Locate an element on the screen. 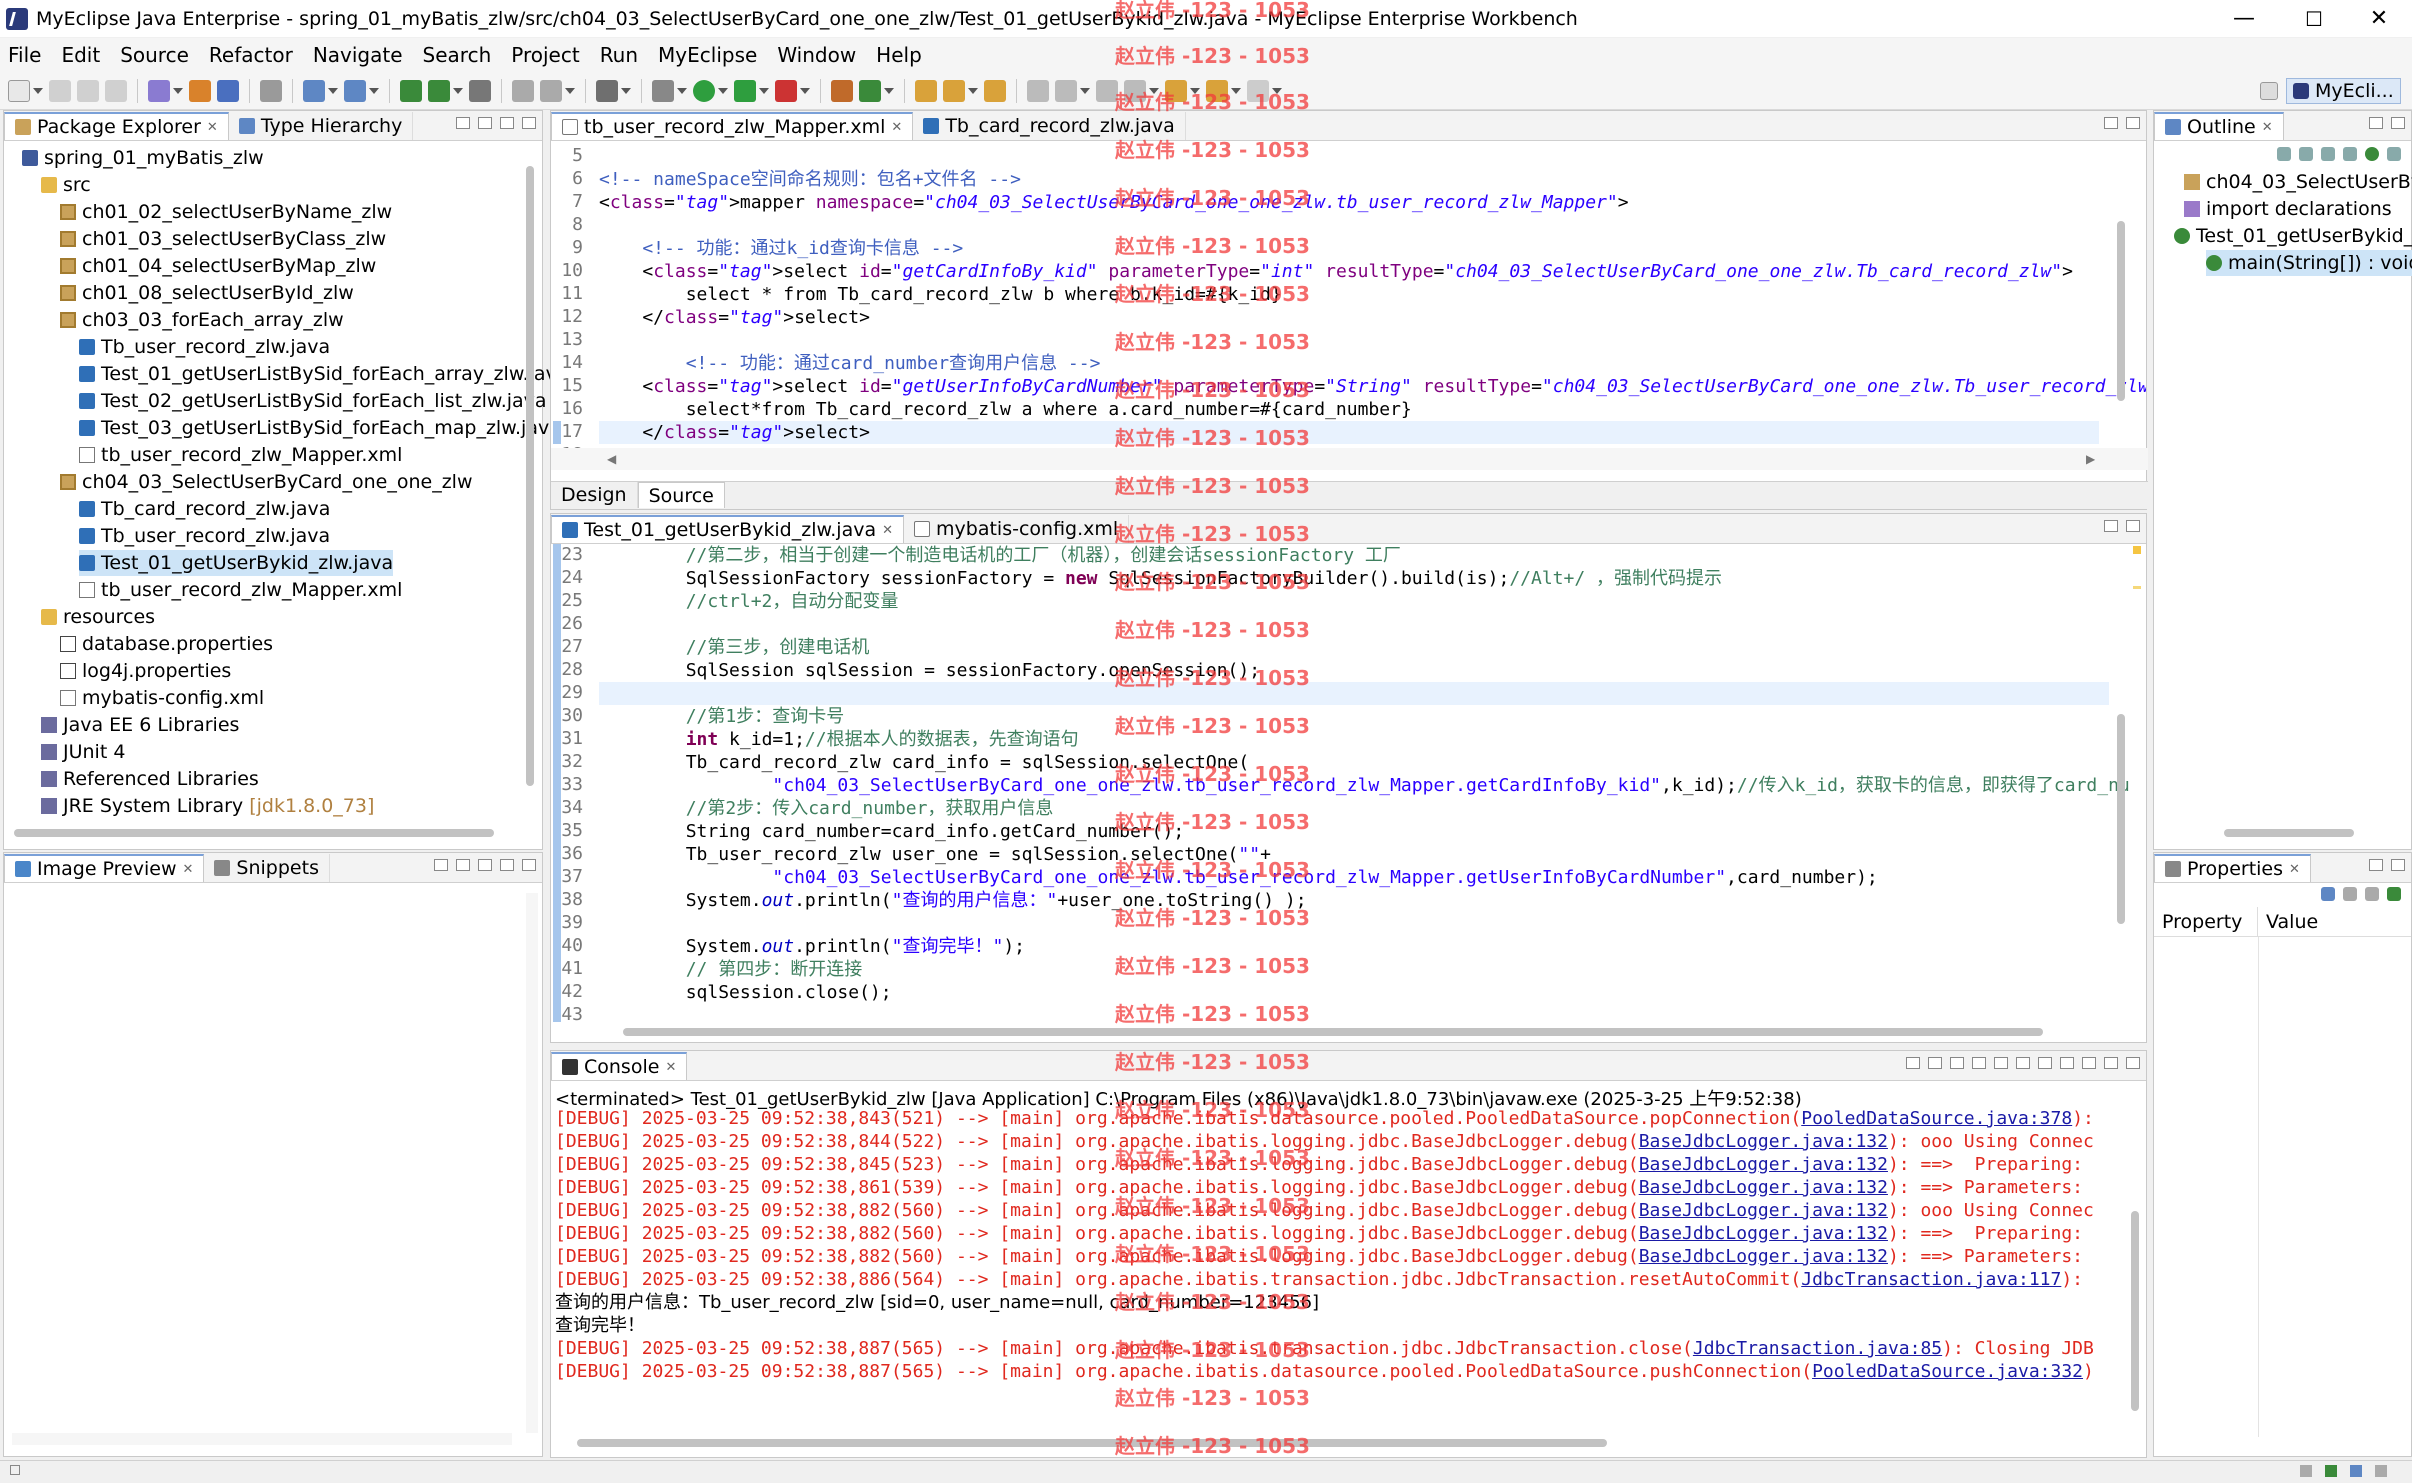  outline-item: main(String[]) : void is located at coordinates (2309, 263).